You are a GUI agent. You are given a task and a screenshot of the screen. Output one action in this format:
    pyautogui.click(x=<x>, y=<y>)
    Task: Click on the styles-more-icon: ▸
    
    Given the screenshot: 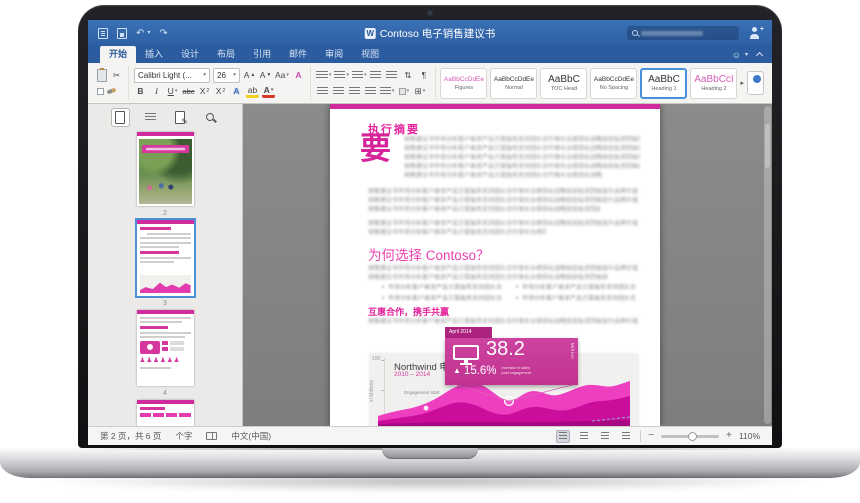 What is the action you would take?
    pyautogui.click(x=742, y=83)
    